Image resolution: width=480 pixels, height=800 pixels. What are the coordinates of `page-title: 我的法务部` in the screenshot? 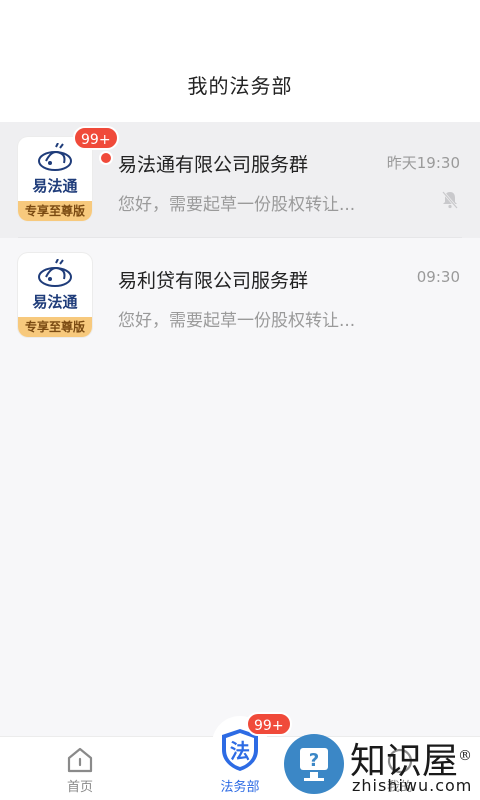 It's located at (240, 86).